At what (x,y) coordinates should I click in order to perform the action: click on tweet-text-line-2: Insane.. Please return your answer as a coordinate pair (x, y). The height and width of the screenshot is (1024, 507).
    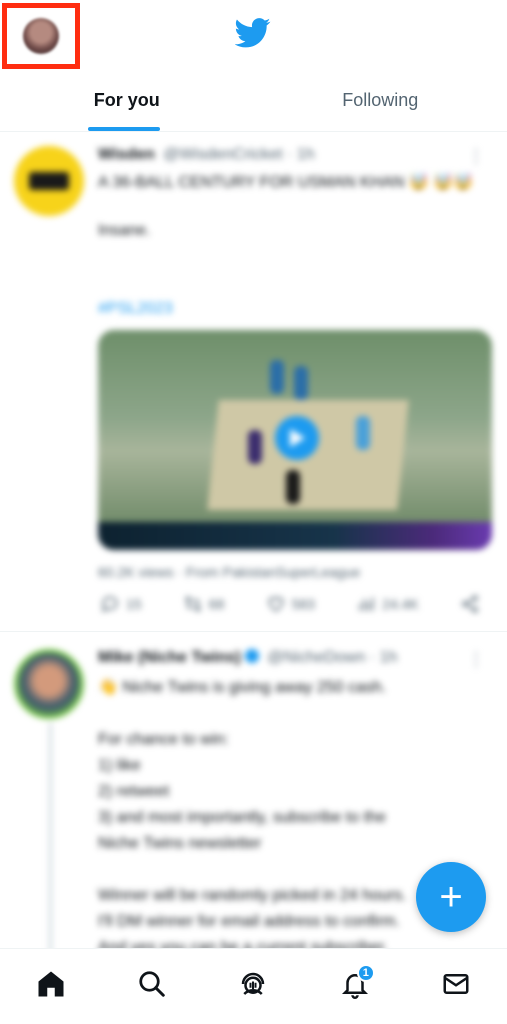
    Looking at the image, I should click on (124, 230).